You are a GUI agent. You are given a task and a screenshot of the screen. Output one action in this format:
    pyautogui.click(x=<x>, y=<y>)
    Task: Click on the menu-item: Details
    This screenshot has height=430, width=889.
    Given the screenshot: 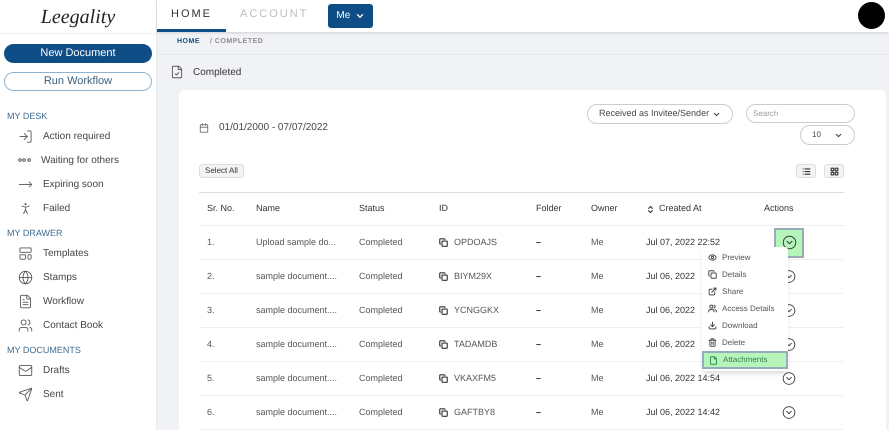 What is the action you would take?
    pyautogui.click(x=745, y=274)
    